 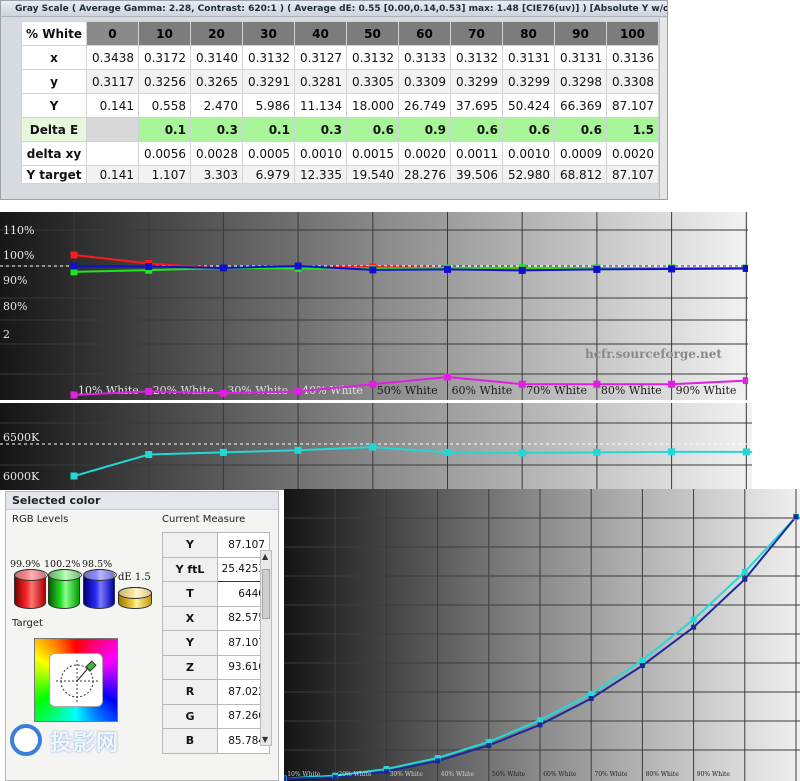 What do you see at coordinates (112, 81) in the screenshot?
I see `table-cell: 0.3117` at bounding box center [112, 81].